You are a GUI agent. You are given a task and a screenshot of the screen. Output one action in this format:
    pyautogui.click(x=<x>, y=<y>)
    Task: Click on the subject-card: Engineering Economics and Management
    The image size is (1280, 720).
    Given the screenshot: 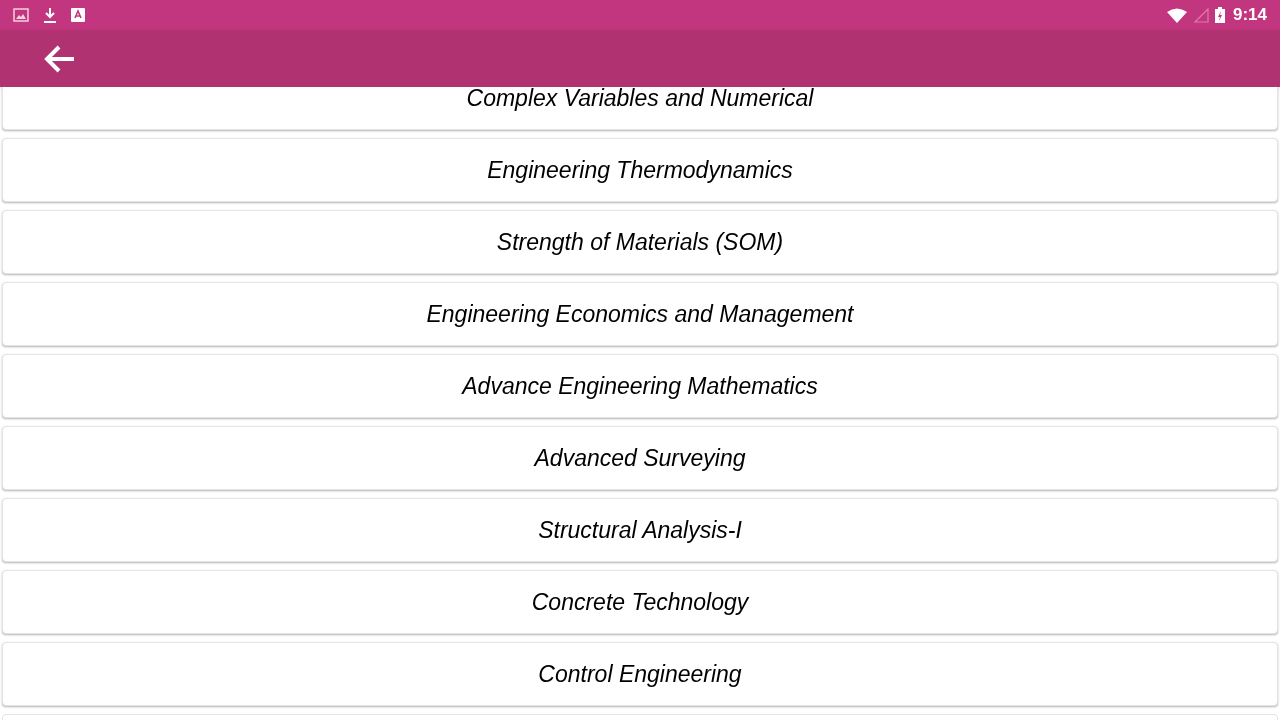 What is the action you would take?
    pyautogui.click(x=640, y=314)
    